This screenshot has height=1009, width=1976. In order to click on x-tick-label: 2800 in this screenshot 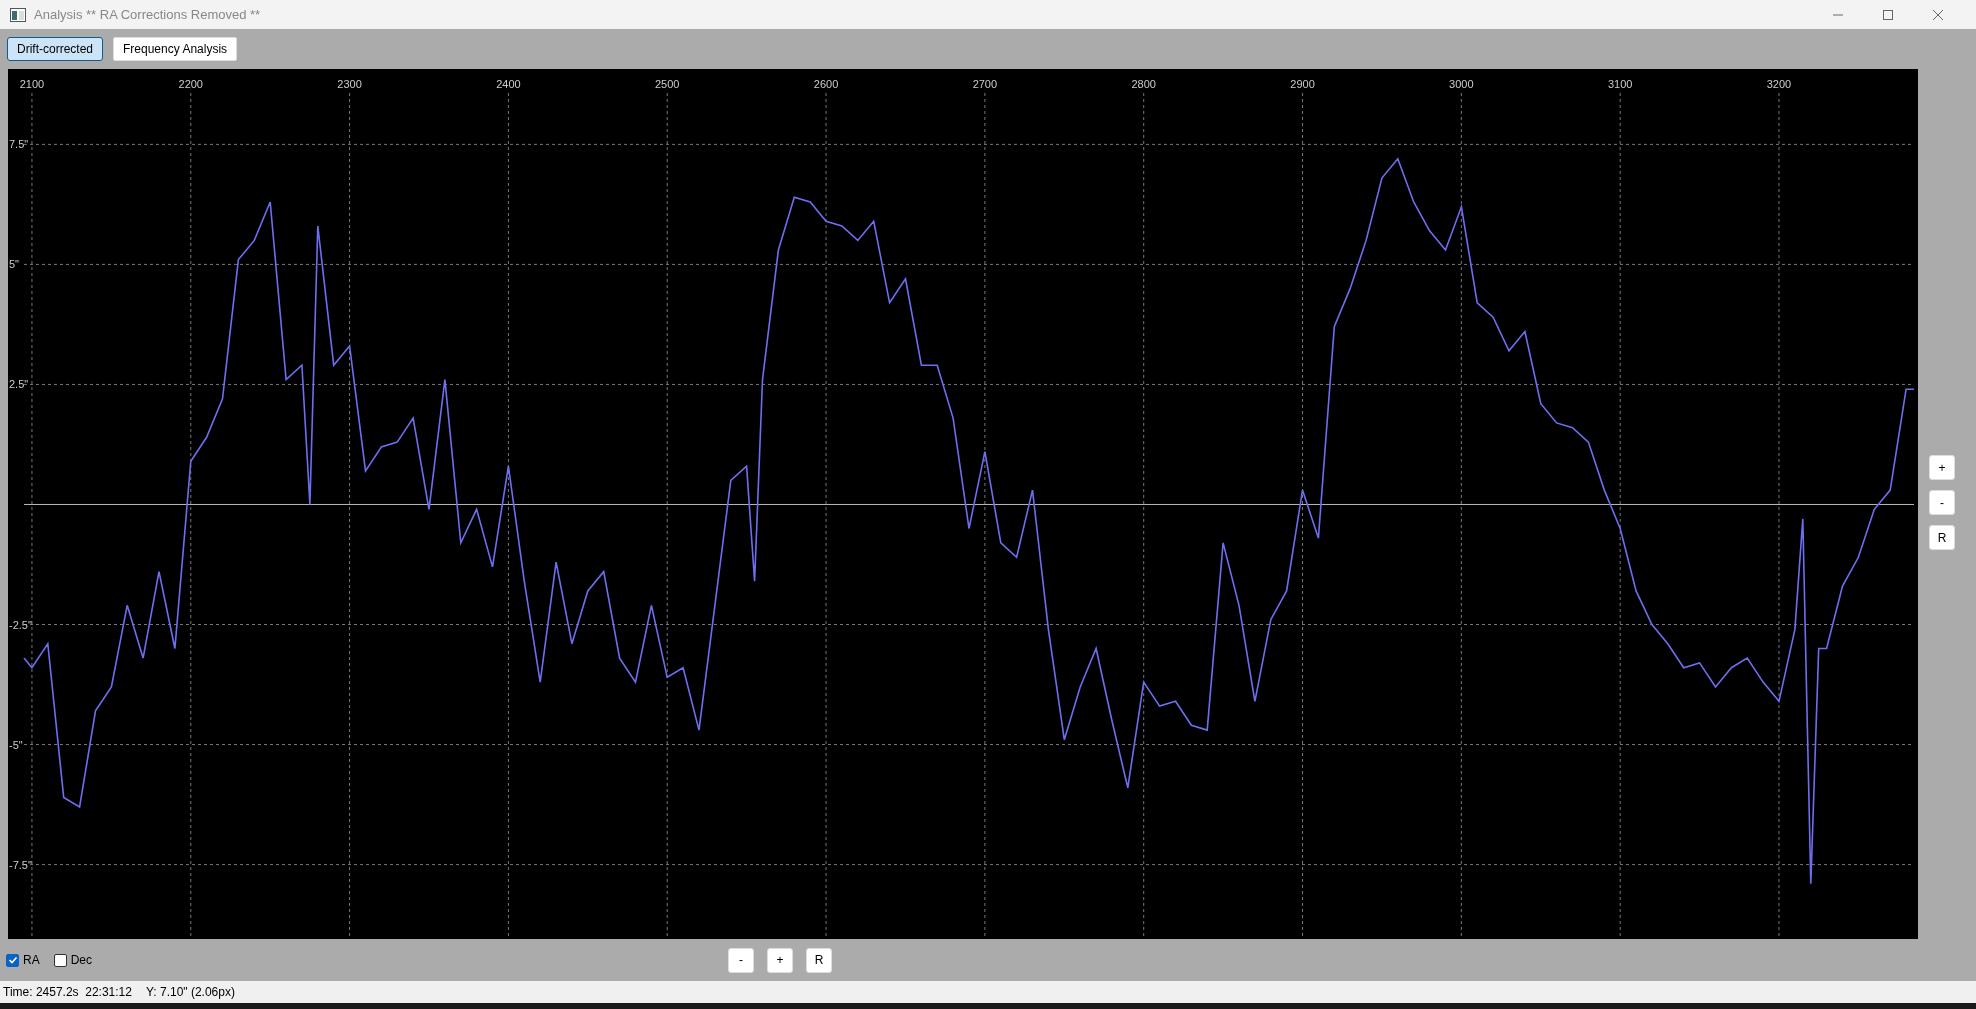, I will do `click(1143, 84)`.